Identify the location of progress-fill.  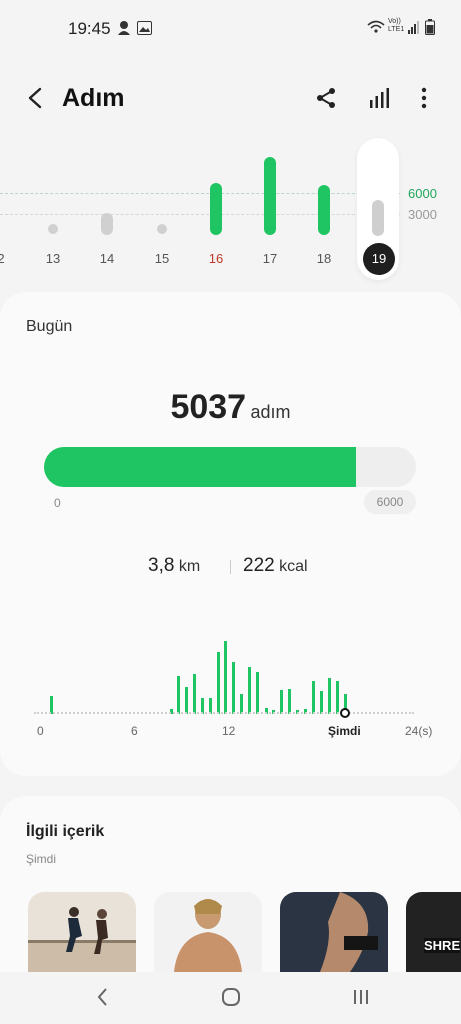
(200, 467).